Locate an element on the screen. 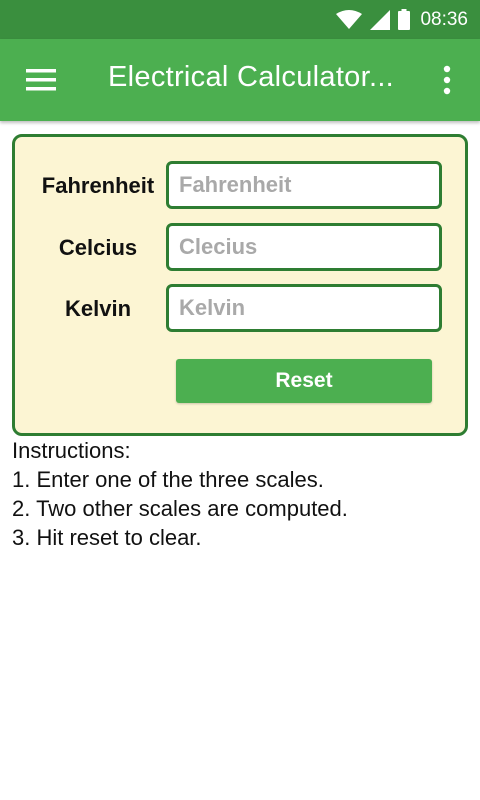 The width and height of the screenshot is (480, 800). instructions-heading: Instructions: is located at coordinates (71, 450).